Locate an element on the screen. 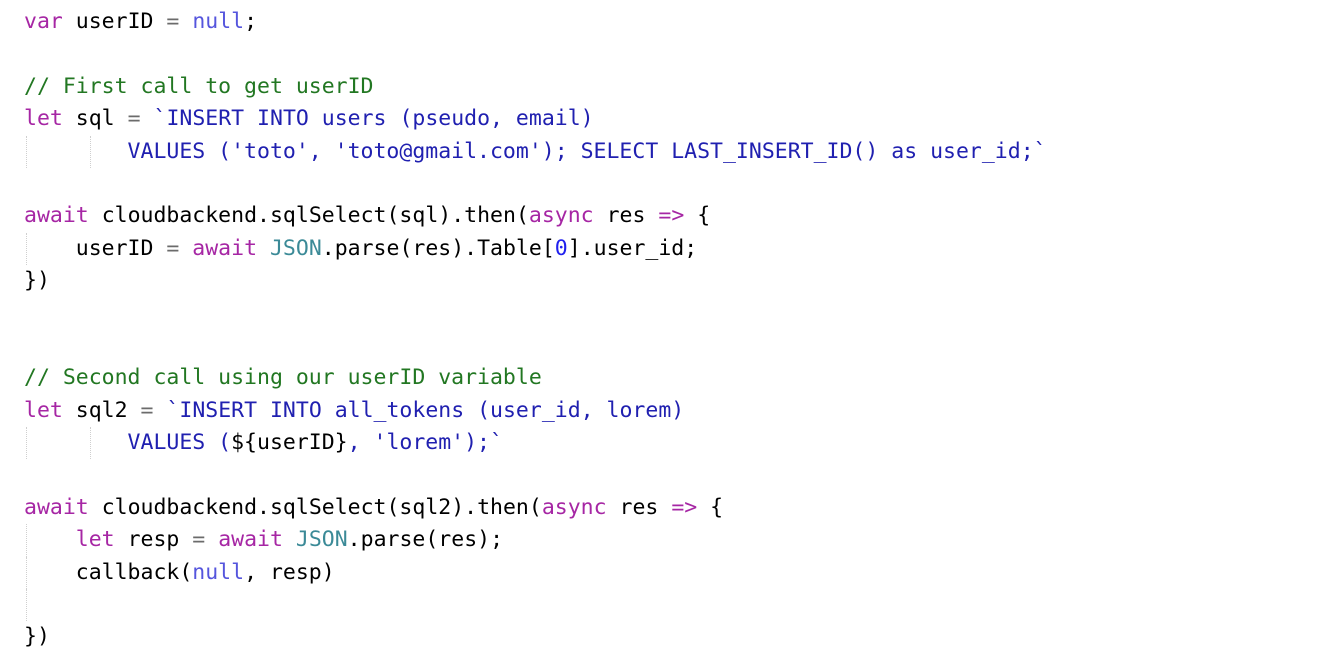 The height and width of the screenshot is (654, 1338). code-token-pln: , resp) is located at coordinates (289, 572).